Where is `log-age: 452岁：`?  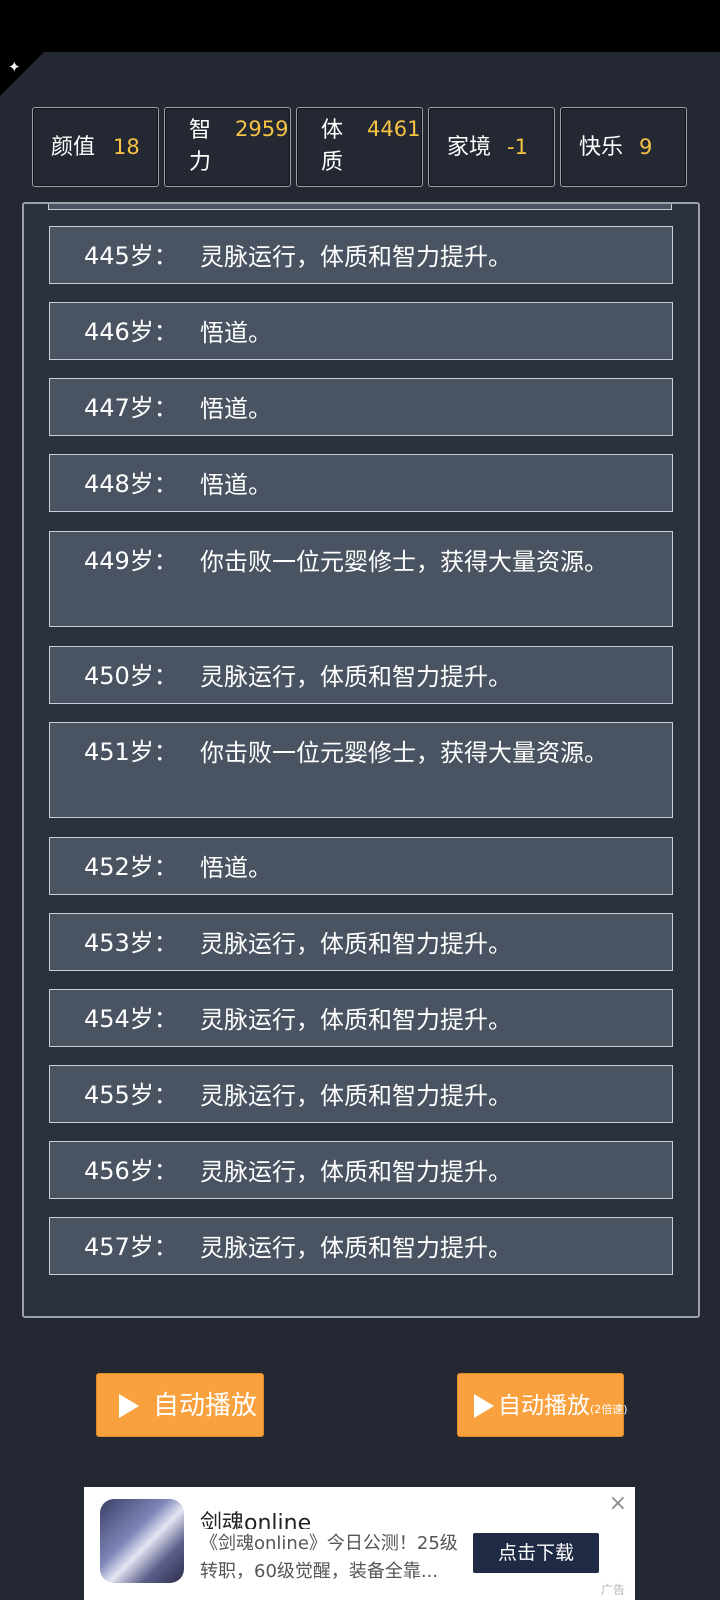
log-age: 452岁： is located at coordinates (131, 867).